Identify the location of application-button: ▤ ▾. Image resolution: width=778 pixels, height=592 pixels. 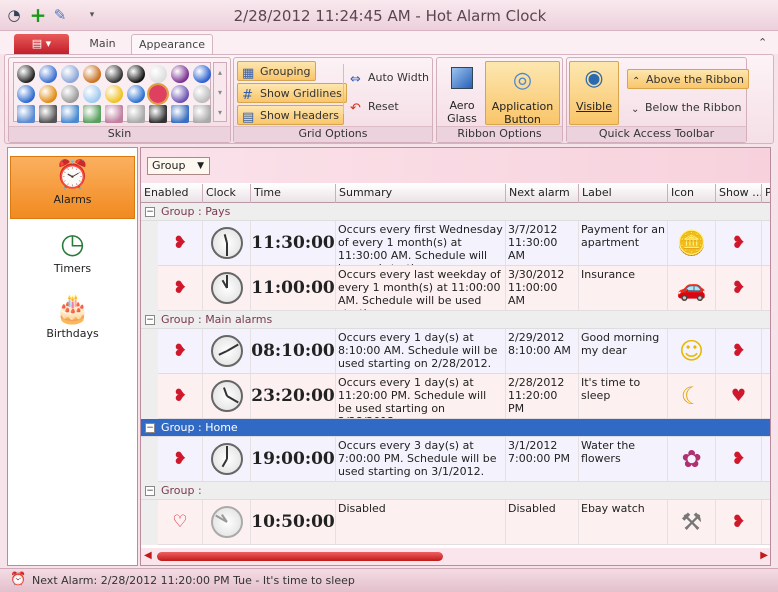
(41, 44).